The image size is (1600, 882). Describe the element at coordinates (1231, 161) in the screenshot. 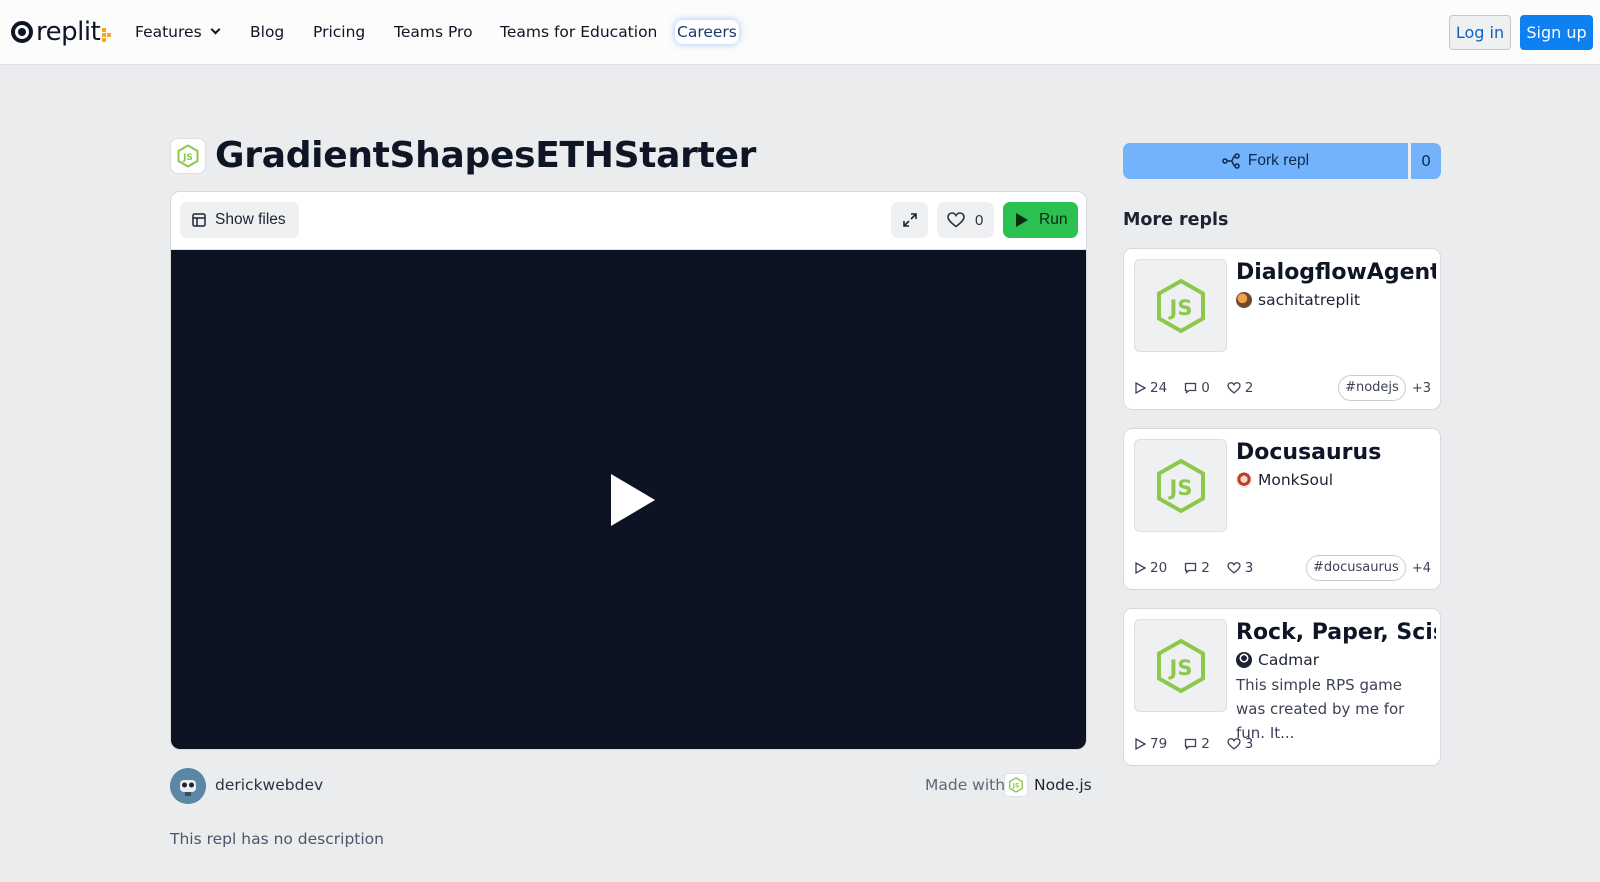

I see `fork-icon` at that location.